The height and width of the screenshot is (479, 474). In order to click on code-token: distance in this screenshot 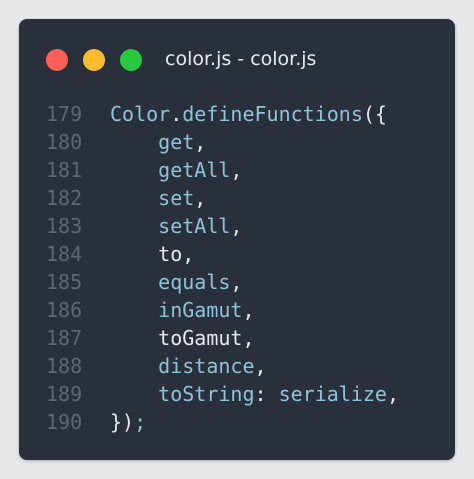, I will do `click(206, 366)`.